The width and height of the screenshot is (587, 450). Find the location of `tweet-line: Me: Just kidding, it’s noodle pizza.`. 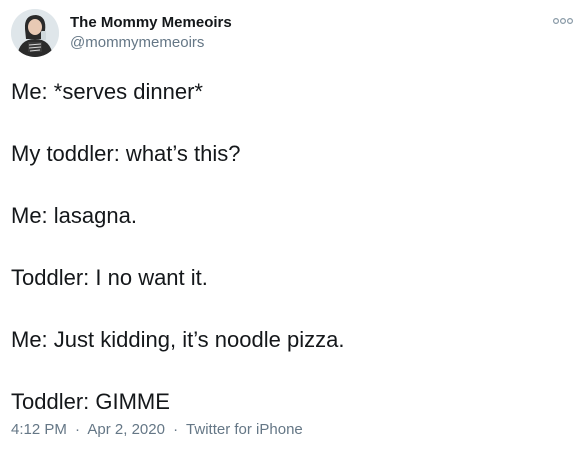

tweet-line: Me: Just kidding, it’s noodle pizza. is located at coordinates (178, 339).